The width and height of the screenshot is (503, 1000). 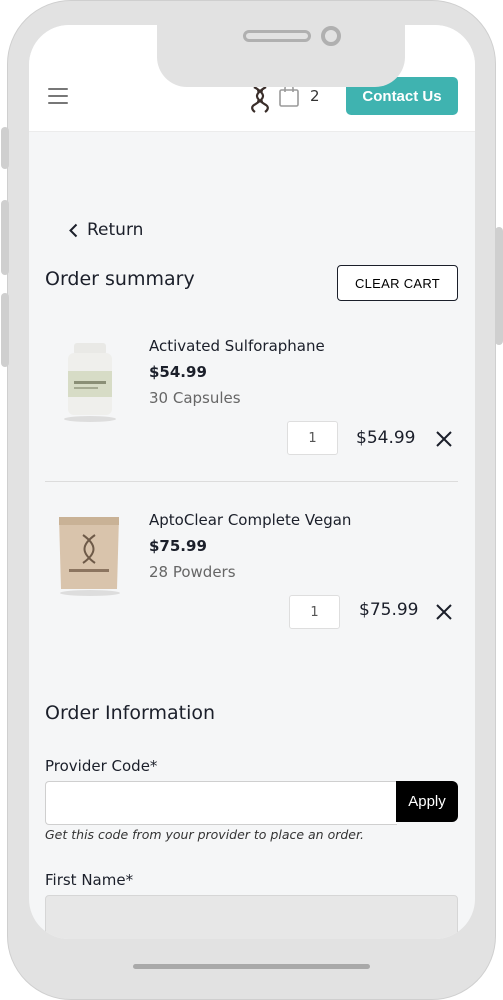 What do you see at coordinates (331, 36) in the screenshot?
I see `camera` at bounding box center [331, 36].